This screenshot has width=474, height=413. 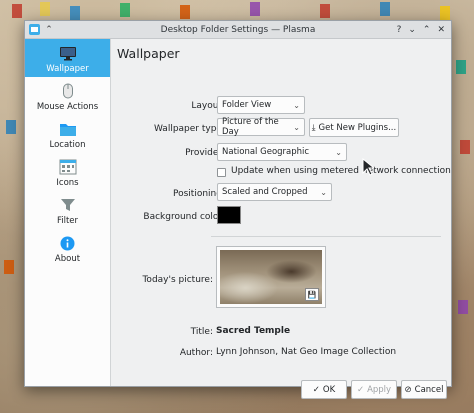 What do you see at coordinates (177, 280) in the screenshot?
I see `todays-picture-label: Today's picture:` at bounding box center [177, 280].